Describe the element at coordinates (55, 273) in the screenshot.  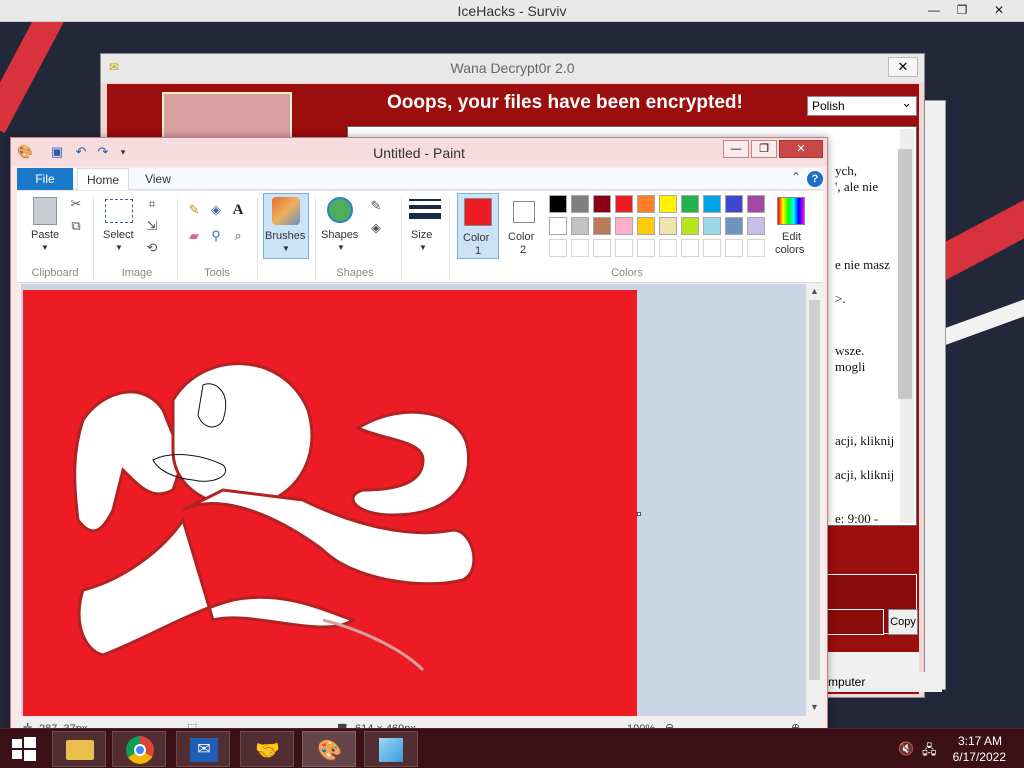
I see `clipboard-group-label: Clipboard` at that location.